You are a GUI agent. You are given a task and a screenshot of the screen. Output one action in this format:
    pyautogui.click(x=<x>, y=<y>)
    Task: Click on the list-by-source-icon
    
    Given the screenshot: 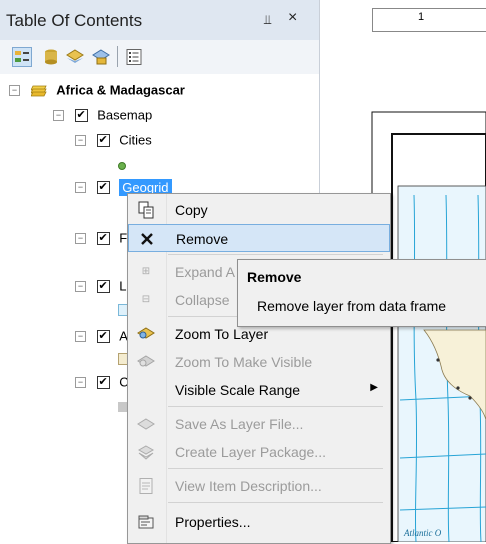 What is the action you would take?
    pyautogui.click(x=51, y=57)
    